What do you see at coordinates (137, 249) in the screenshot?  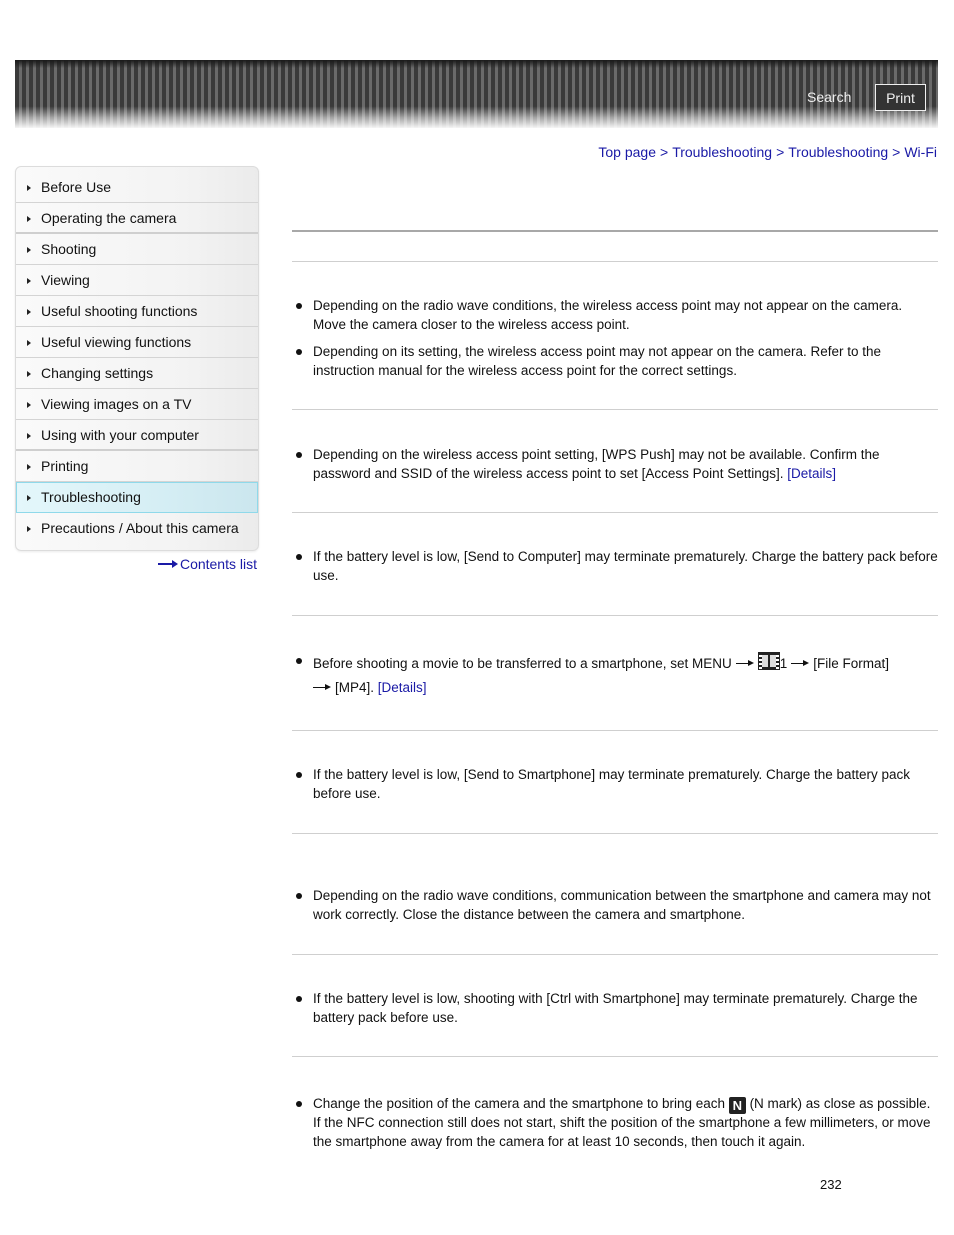 I see `sidebar-item-shooting: Shooting` at bounding box center [137, 249].